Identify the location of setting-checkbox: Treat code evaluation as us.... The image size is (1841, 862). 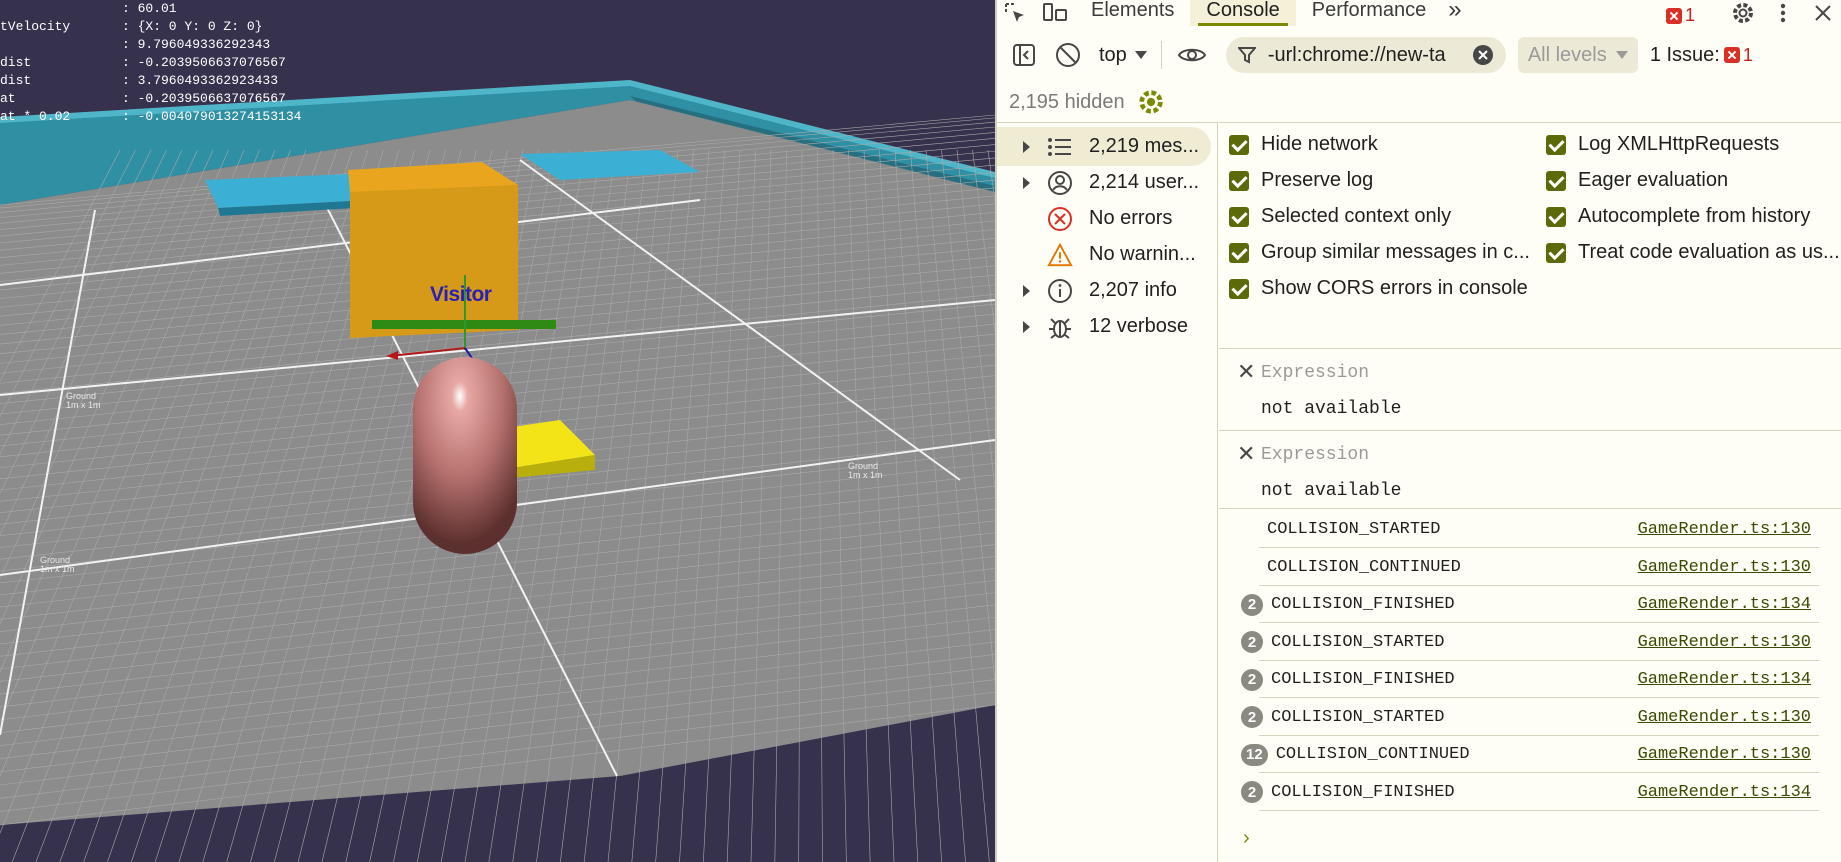
(1693, 252).